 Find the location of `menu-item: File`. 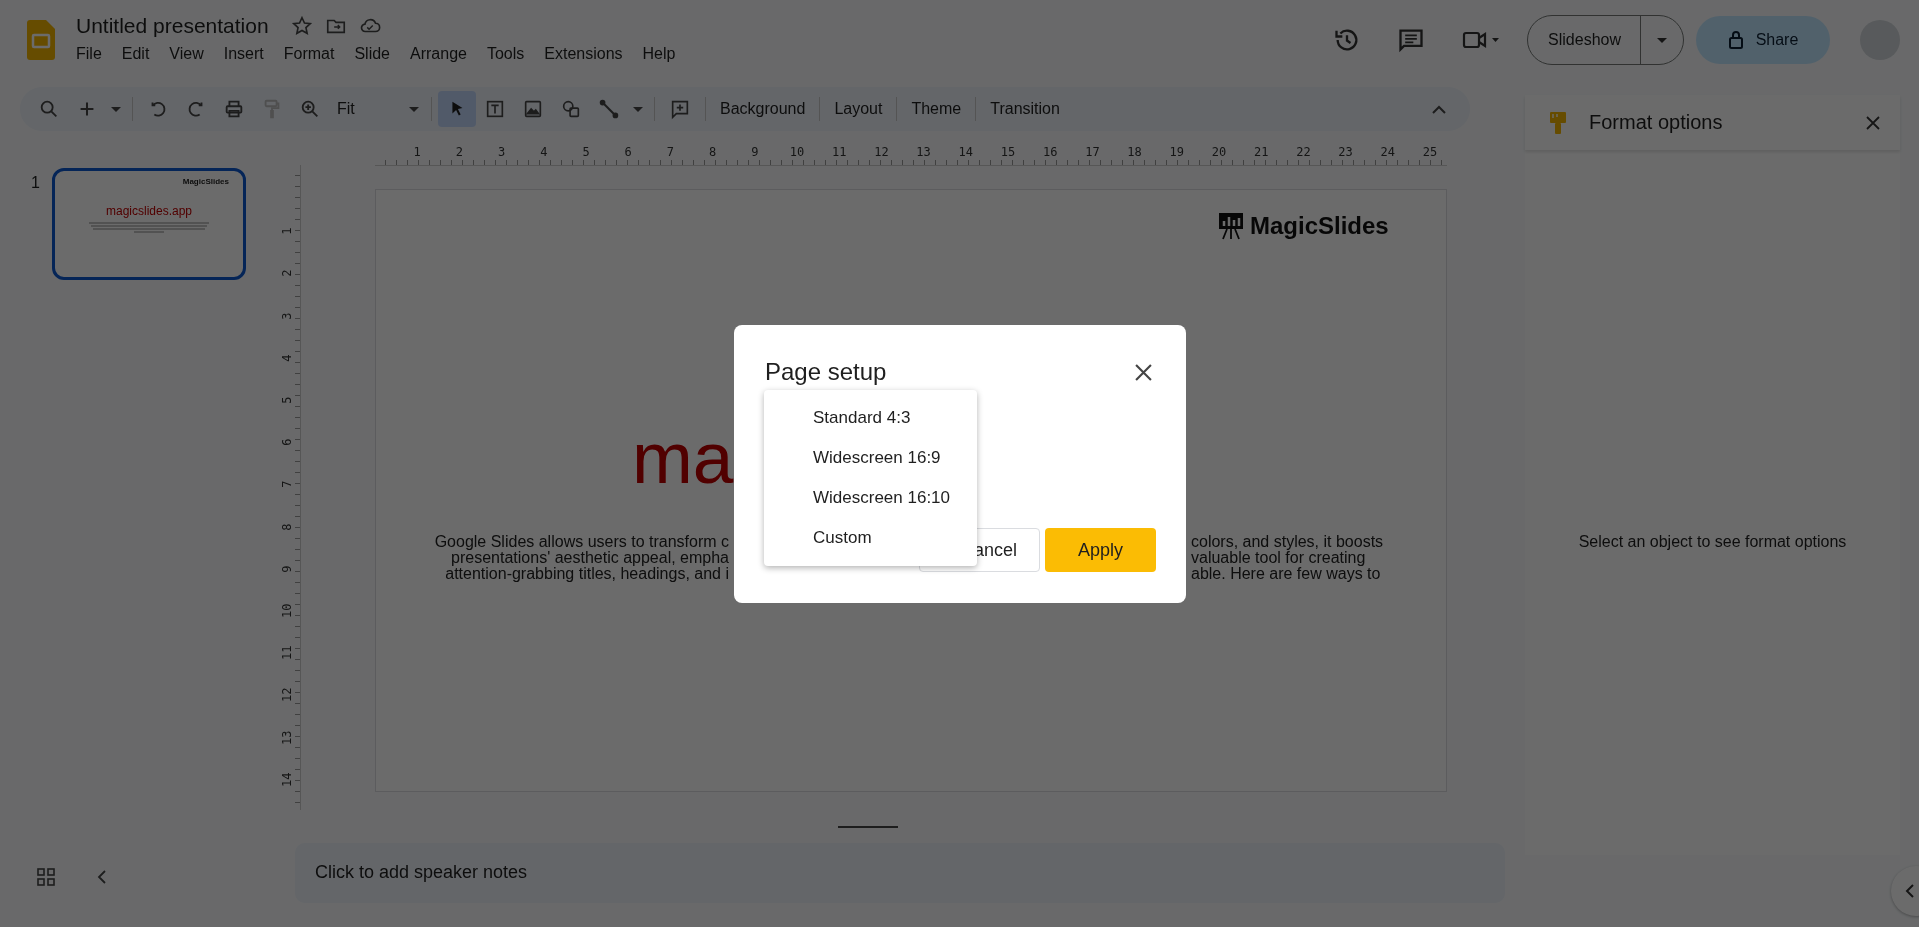

menu-item: File is located at coordinates (89, 54).